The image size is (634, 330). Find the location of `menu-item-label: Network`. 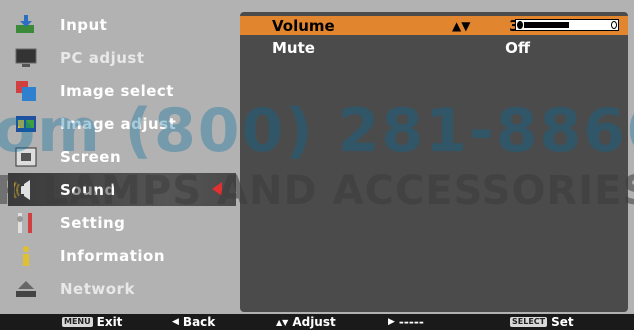

menu-item-label: Network is located at coordinates (97, 288).